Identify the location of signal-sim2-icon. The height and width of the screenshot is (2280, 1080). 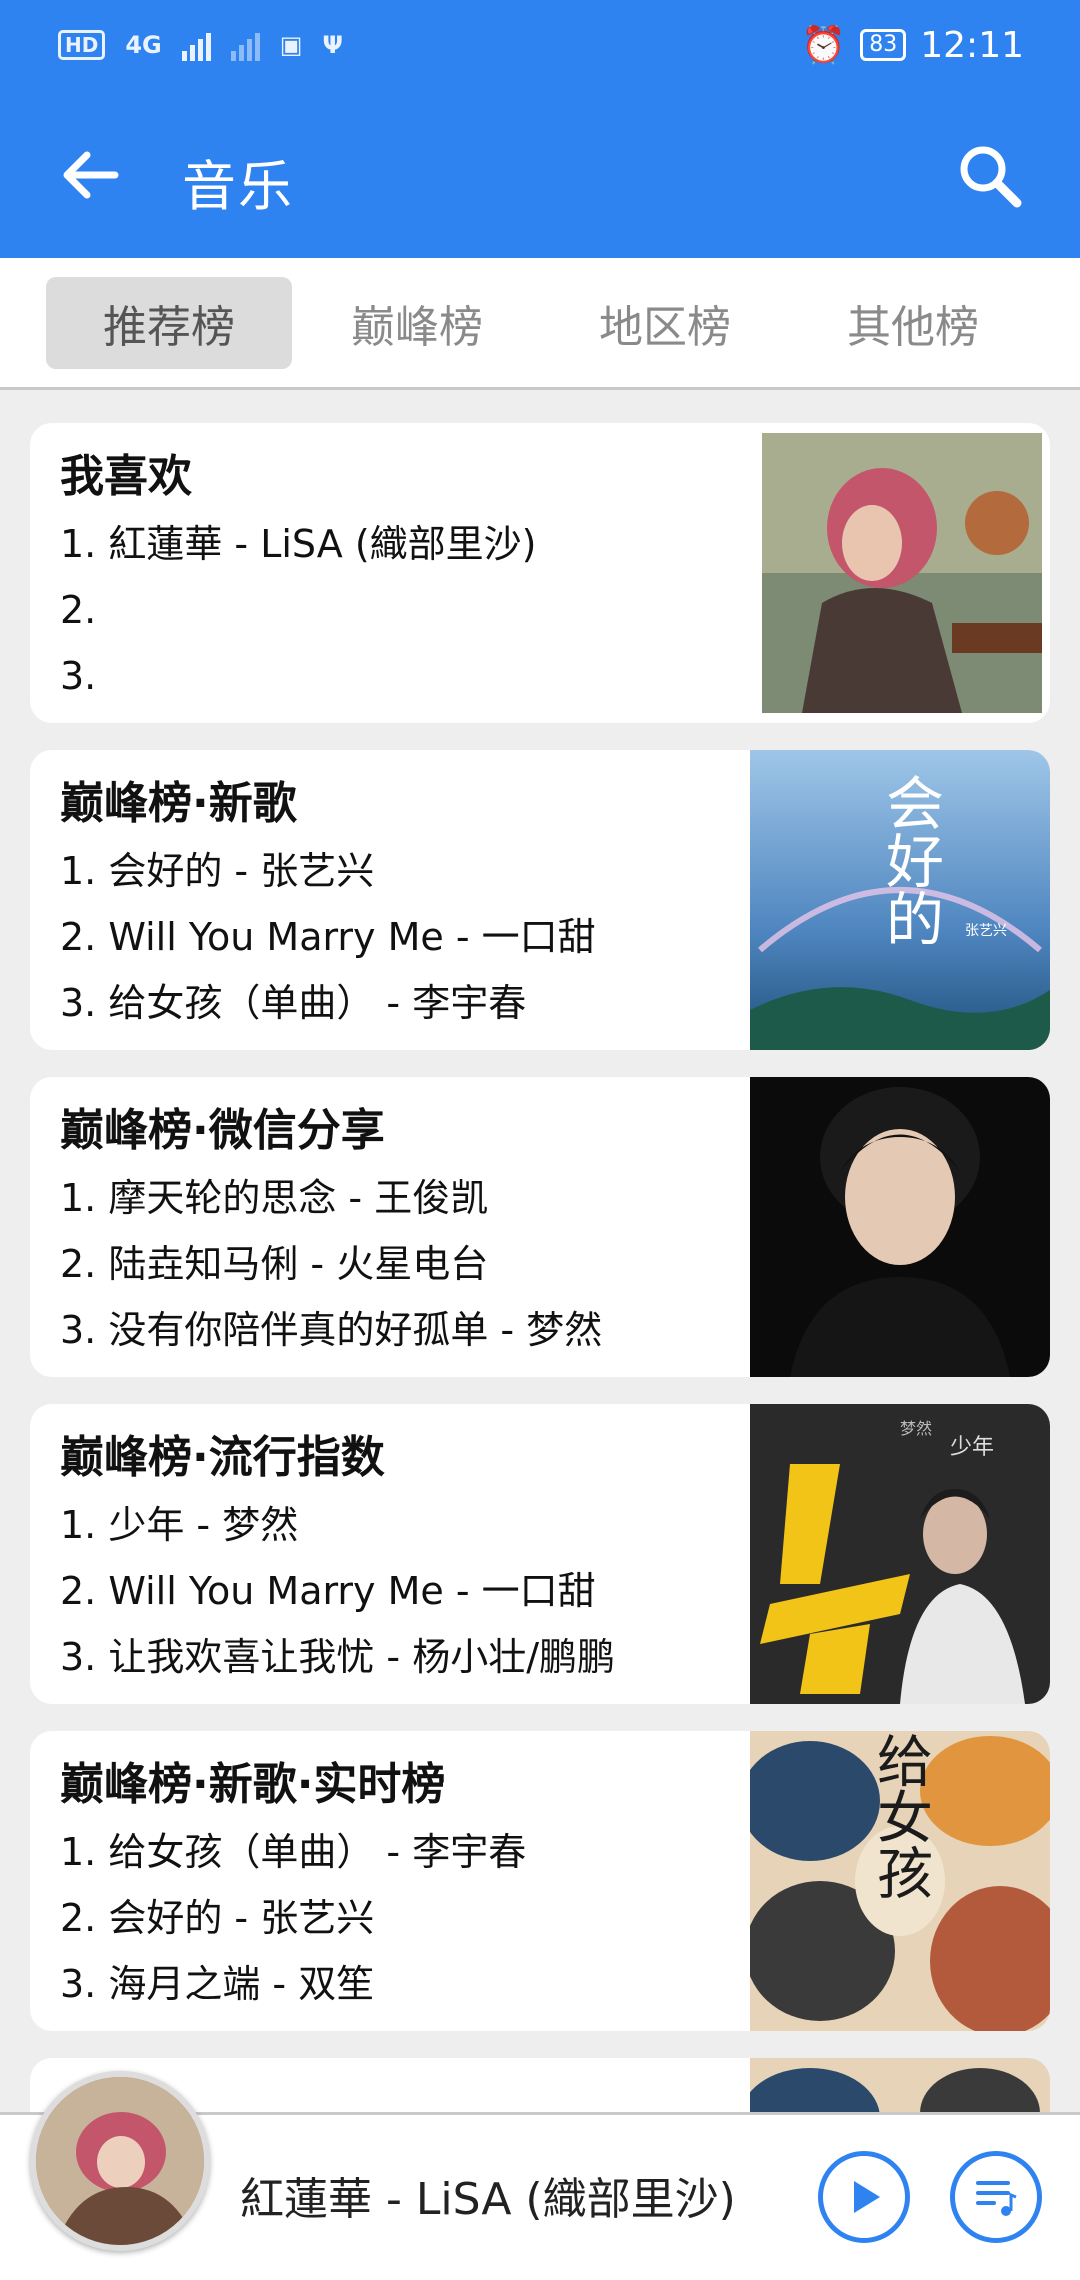
(245, 45).